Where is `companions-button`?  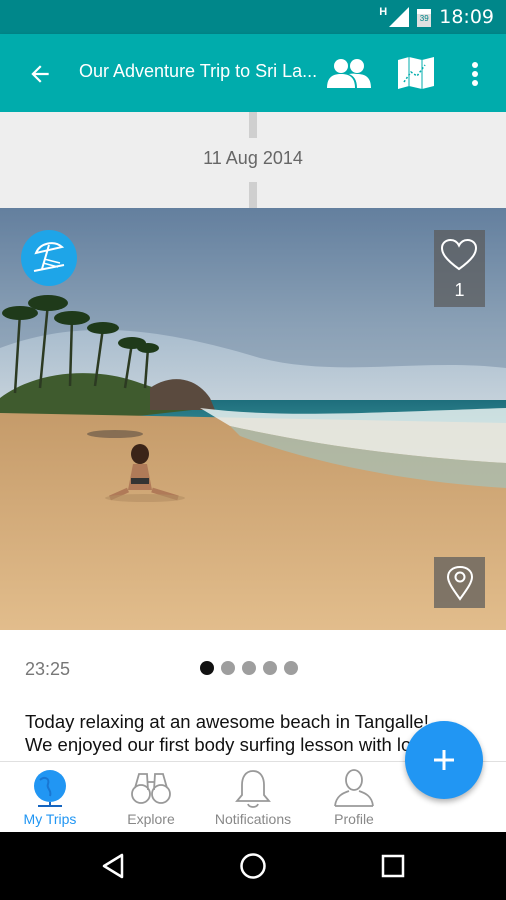
companions-button is located at coordinates (349, 73).